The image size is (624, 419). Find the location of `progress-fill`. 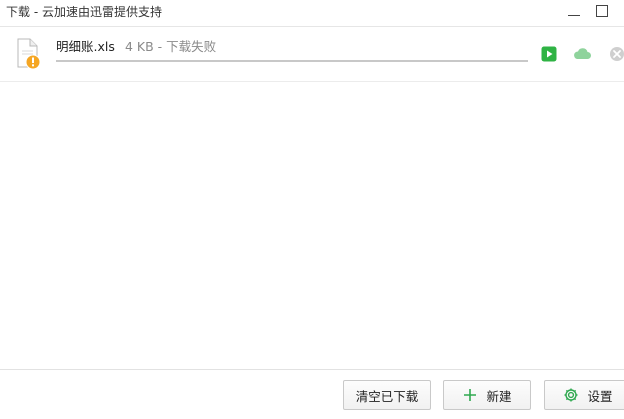

progress-fill is located at coordinates (292, 61).